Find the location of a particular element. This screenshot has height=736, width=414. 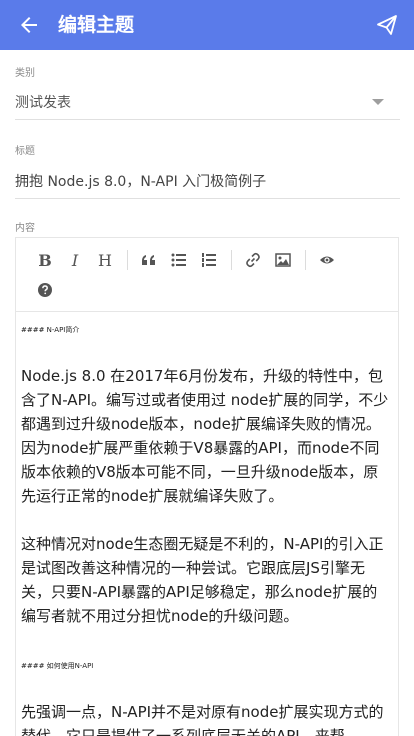

content-label: 内容 is located at coordinates (25, 228).